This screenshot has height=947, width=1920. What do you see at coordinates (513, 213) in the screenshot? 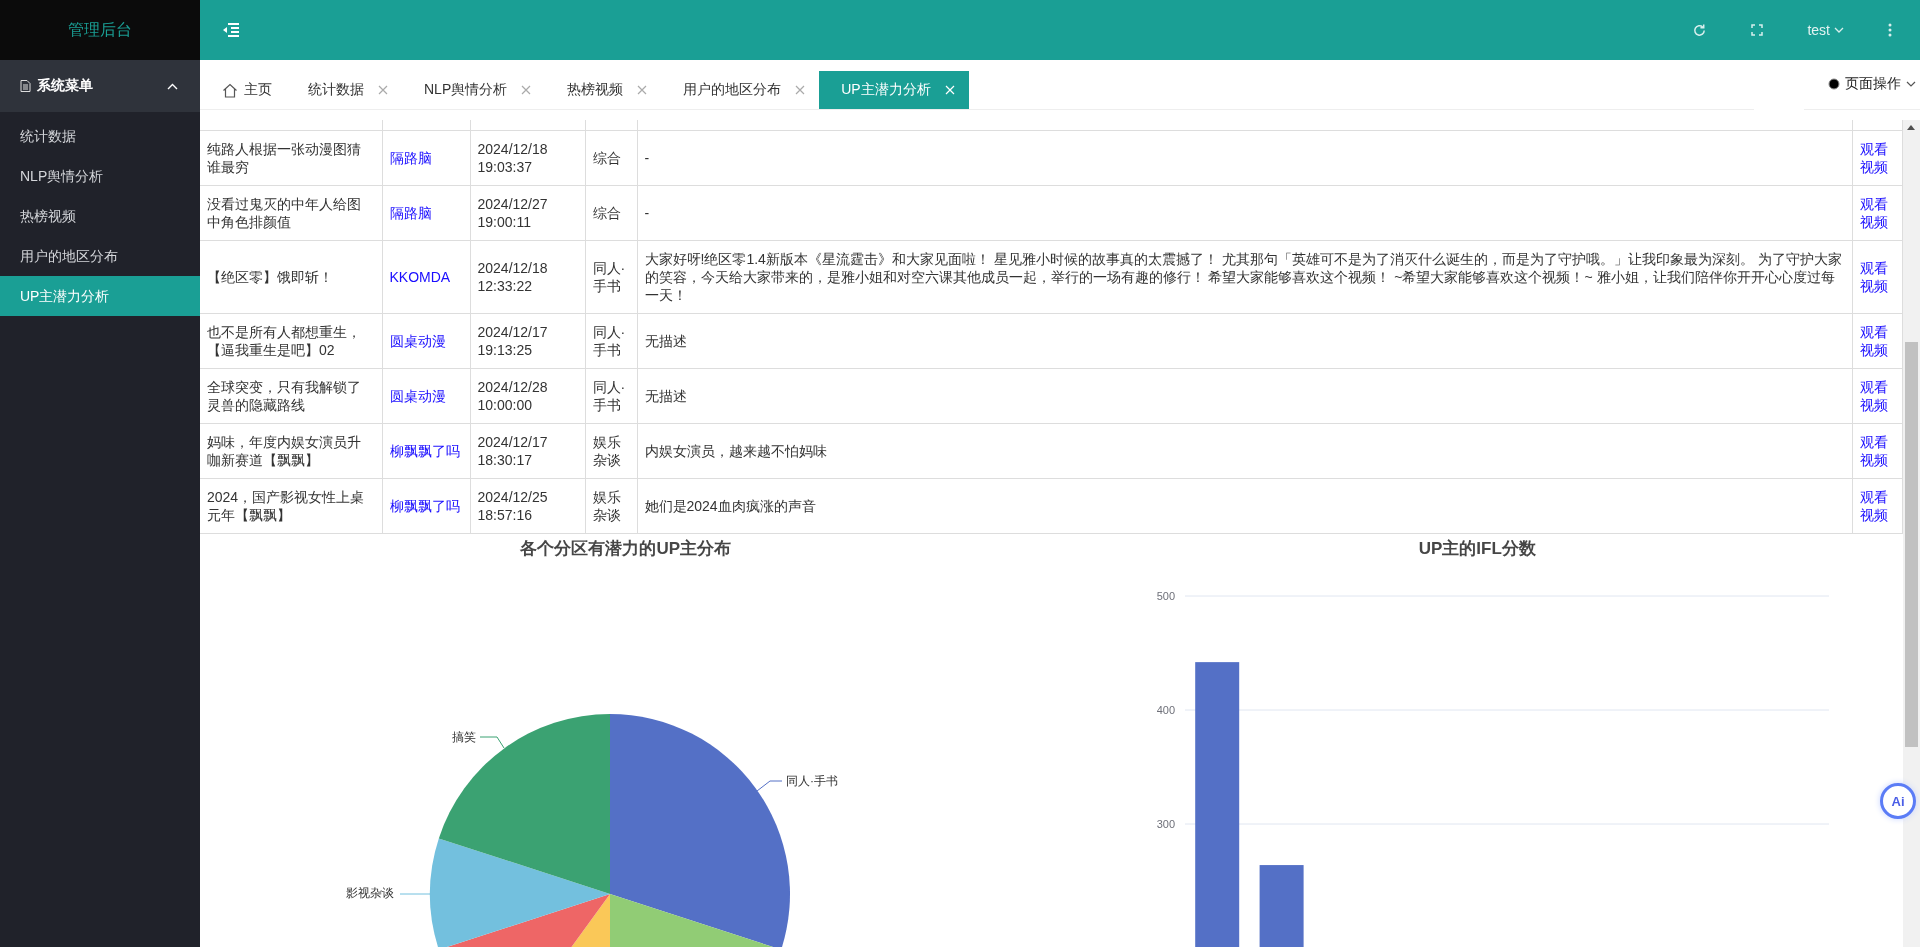
I see `publish-time: 2024/12/27 19:00:11` at bounding box center [513, 213].